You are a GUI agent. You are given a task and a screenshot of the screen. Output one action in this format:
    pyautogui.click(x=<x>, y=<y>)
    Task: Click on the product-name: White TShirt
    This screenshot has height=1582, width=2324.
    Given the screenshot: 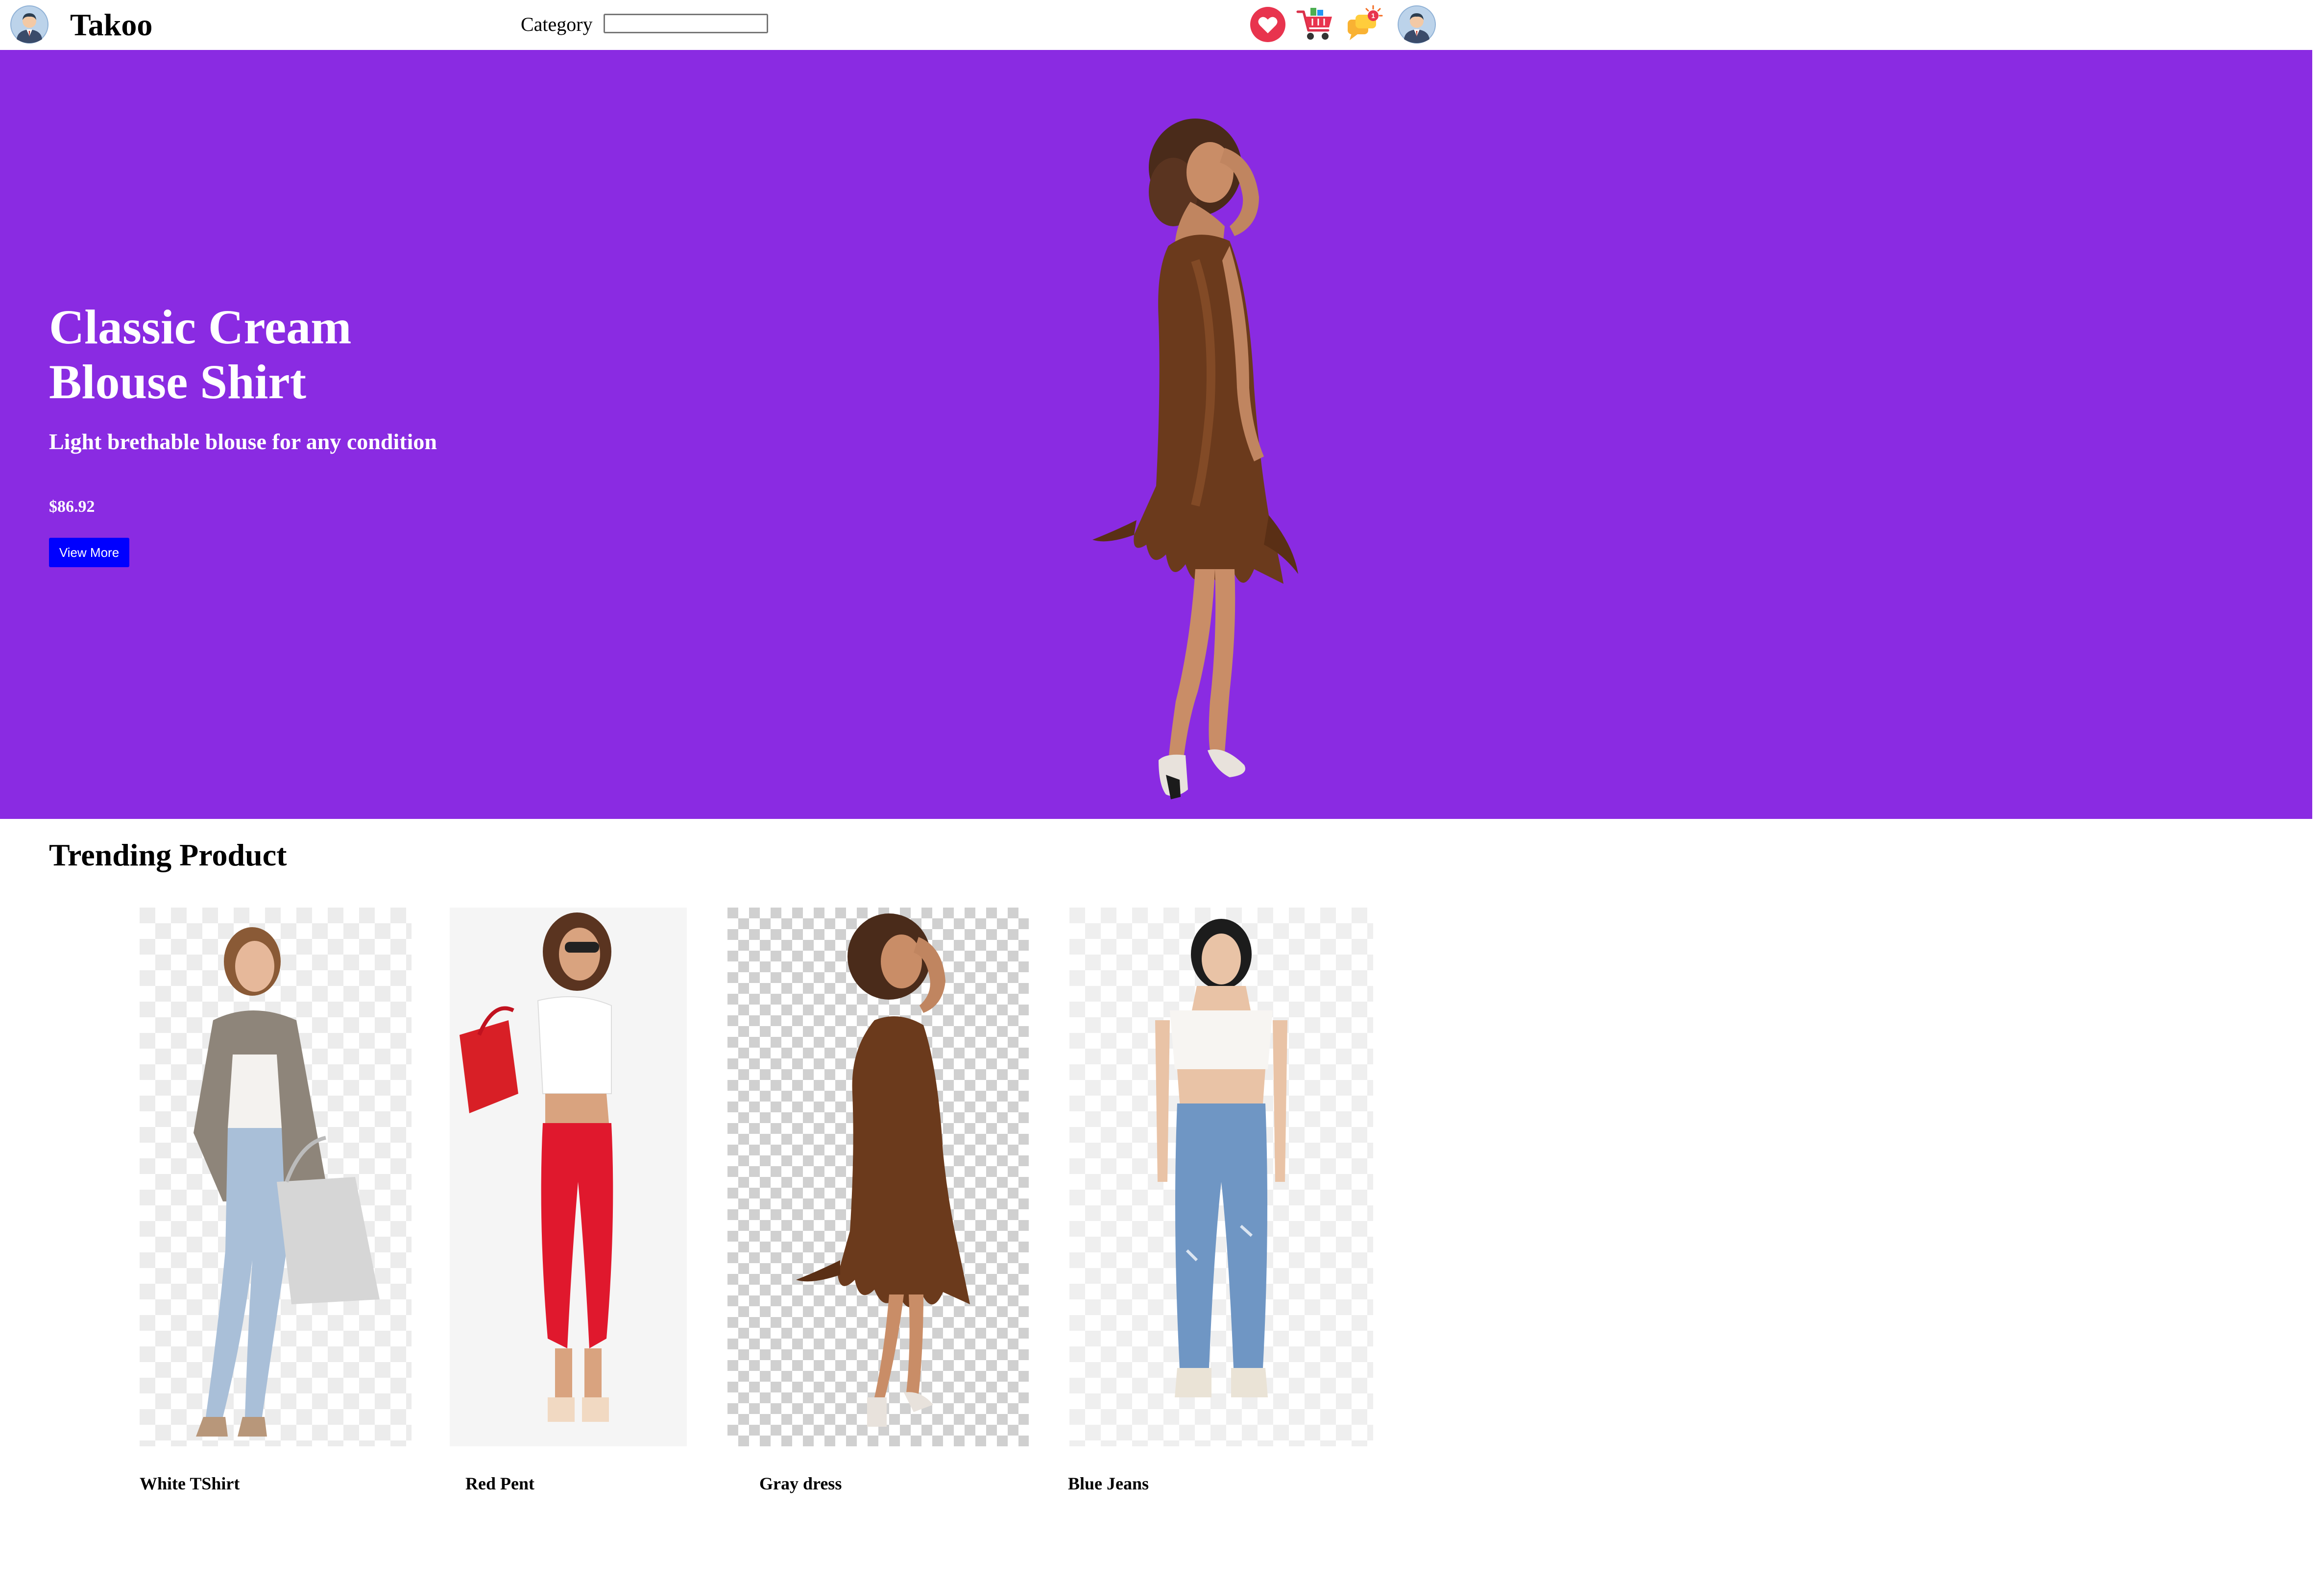 What is the action you would take?
    pyautogui.click(x=190, y=1483)
    